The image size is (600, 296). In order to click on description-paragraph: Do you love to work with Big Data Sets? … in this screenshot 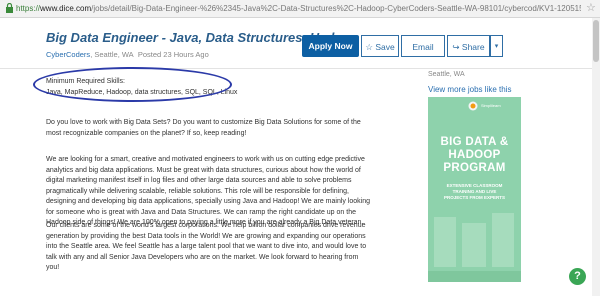, I will do `click(203, 128)`.